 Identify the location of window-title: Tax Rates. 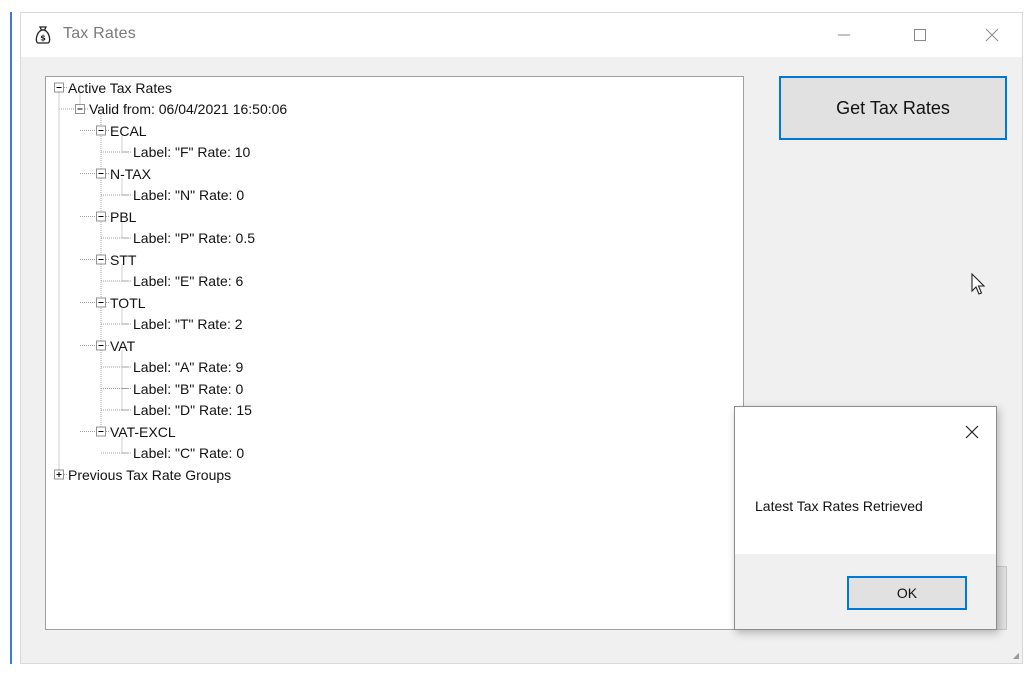
(99, 33).